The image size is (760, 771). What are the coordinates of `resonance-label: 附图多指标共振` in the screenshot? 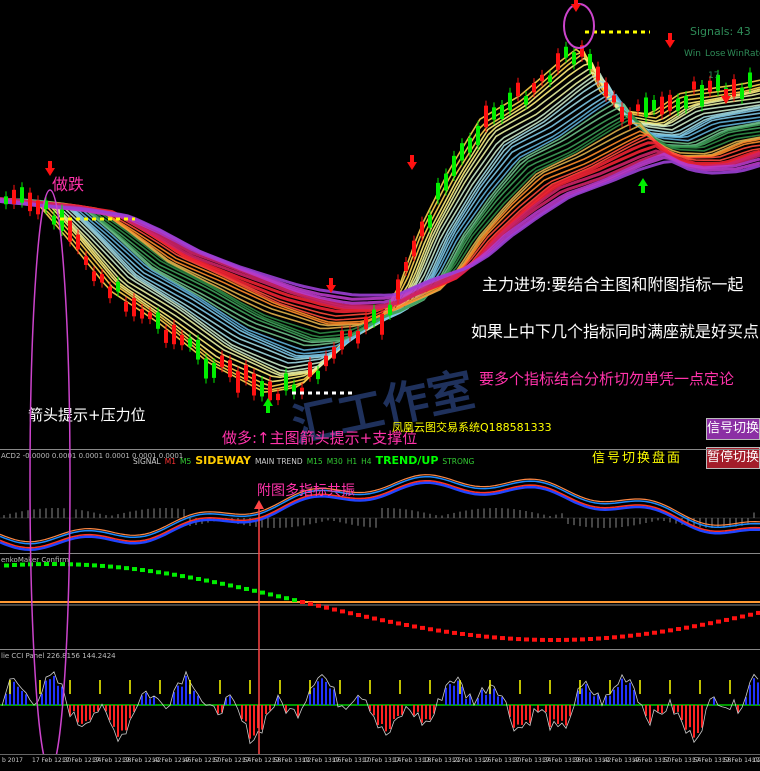 It's located at (306, 491).